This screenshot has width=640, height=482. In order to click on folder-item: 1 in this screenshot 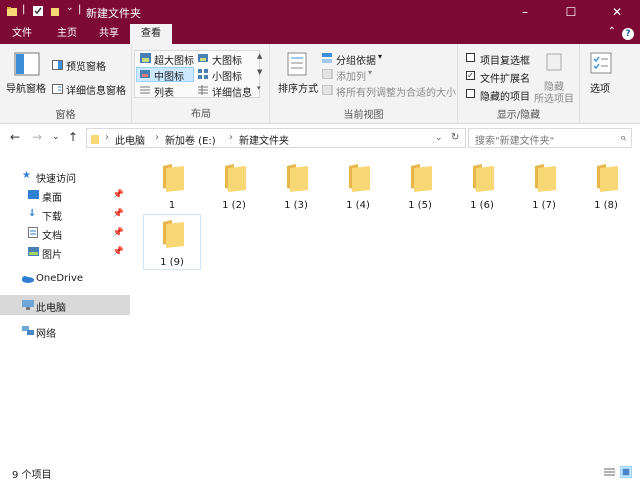, I will do `click(172, 186)`.